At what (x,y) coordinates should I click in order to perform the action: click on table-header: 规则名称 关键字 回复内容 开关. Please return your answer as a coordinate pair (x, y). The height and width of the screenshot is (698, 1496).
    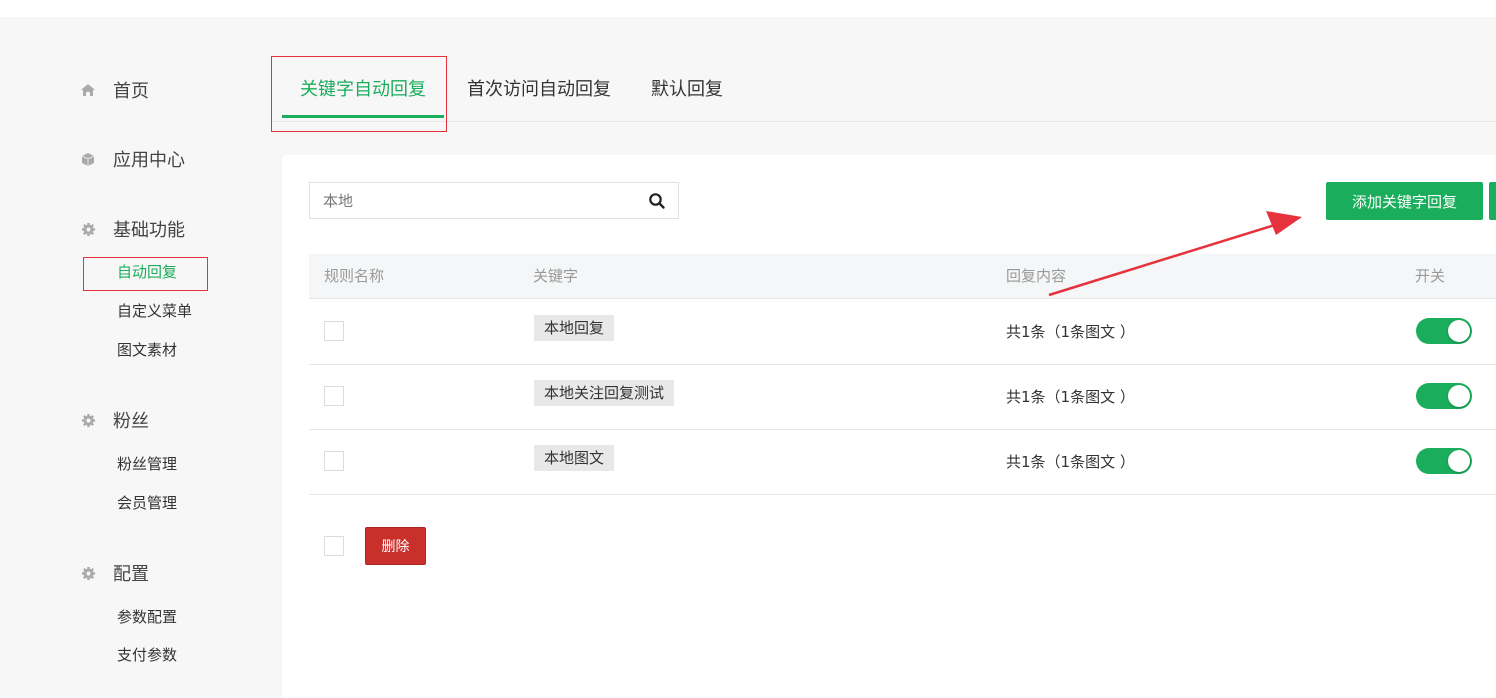
    Looking at the image, I should click on (902, 276).